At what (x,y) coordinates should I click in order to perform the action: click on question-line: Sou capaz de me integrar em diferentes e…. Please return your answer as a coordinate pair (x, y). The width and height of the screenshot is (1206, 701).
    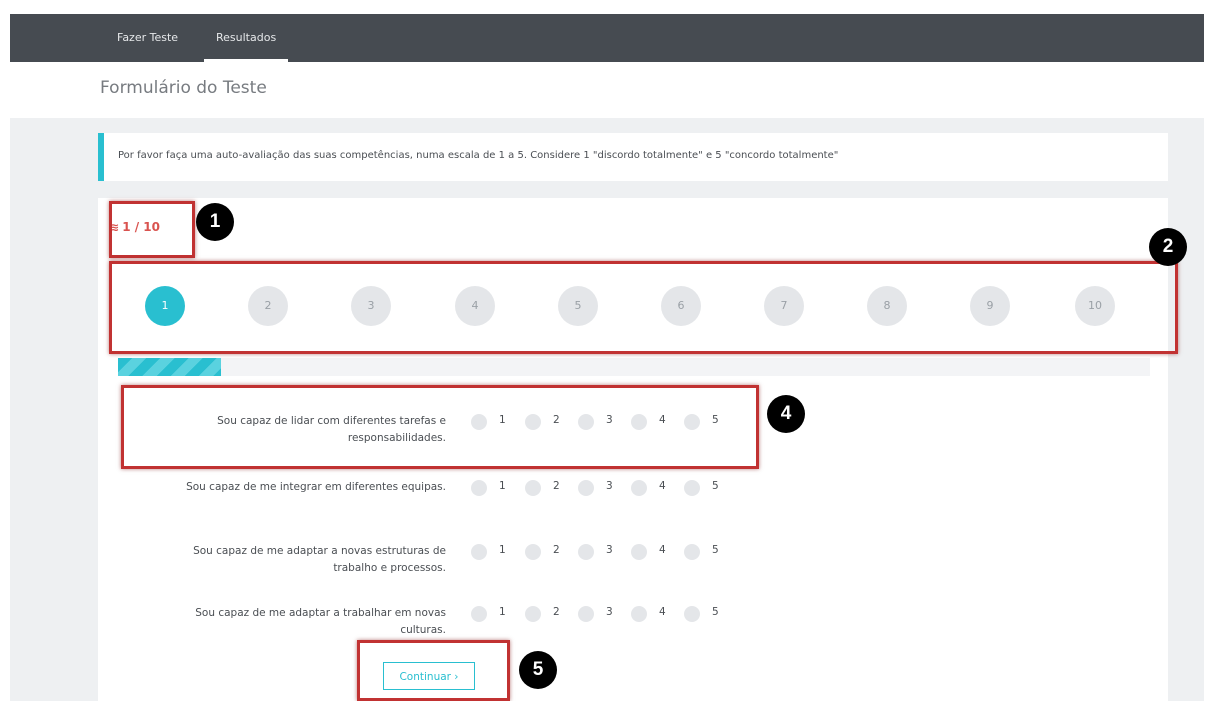
    Looking at the image, I should click on (316, 487).